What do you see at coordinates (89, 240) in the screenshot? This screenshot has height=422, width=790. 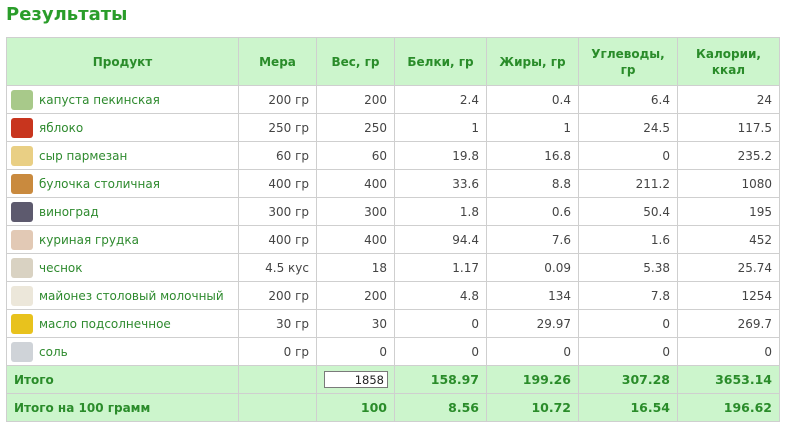 I see `product-link: куриная грудка` at bounding box center [89, 240].